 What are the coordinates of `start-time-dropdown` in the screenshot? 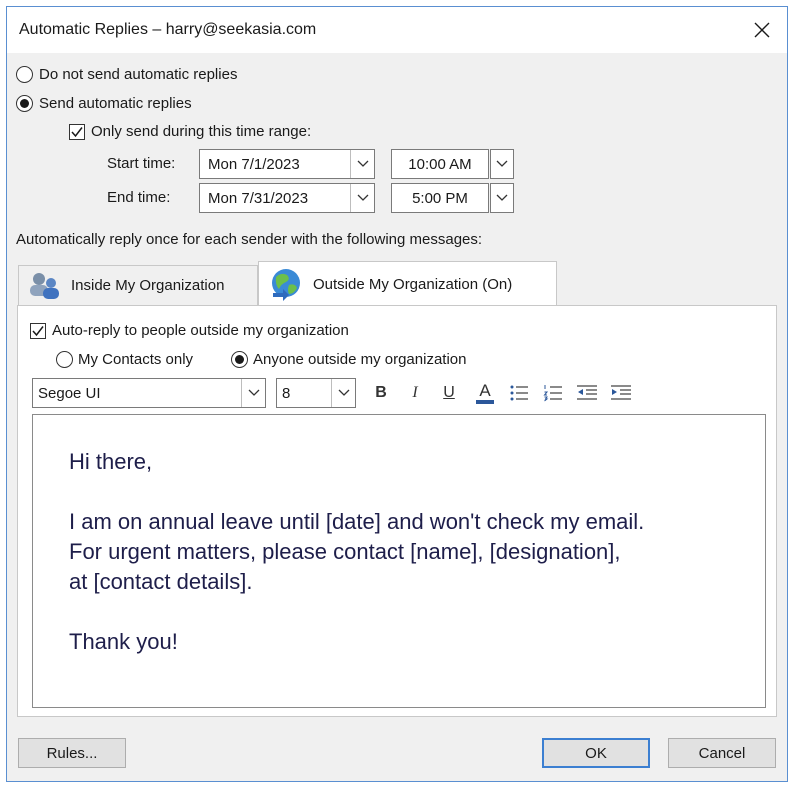 It's located at (502, 164).